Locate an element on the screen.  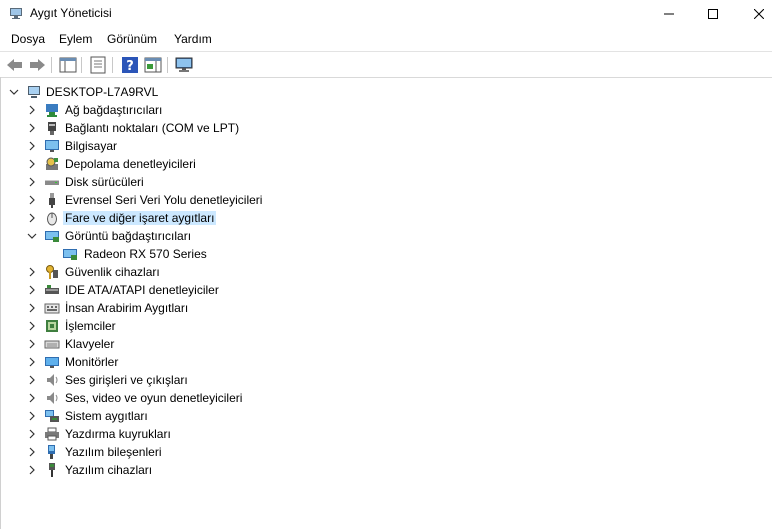
maximize-icon is located at coordinates (713, 13).